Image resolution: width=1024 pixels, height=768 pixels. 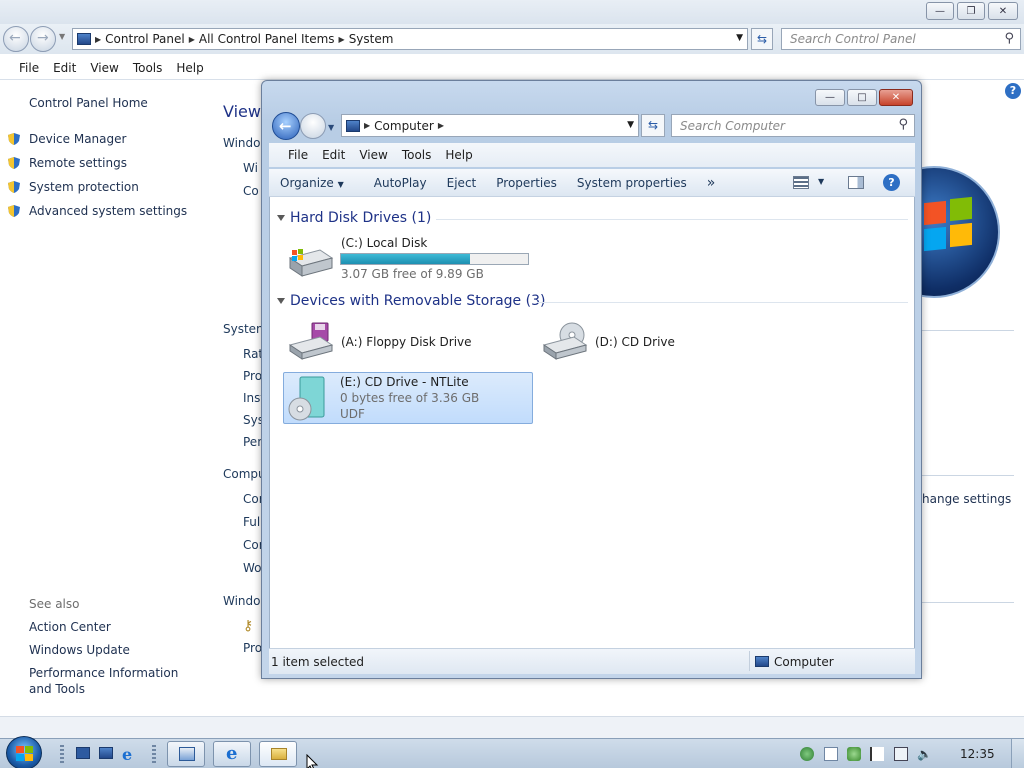 I want to click on more-commands-button: », so click(x=711, y=183).